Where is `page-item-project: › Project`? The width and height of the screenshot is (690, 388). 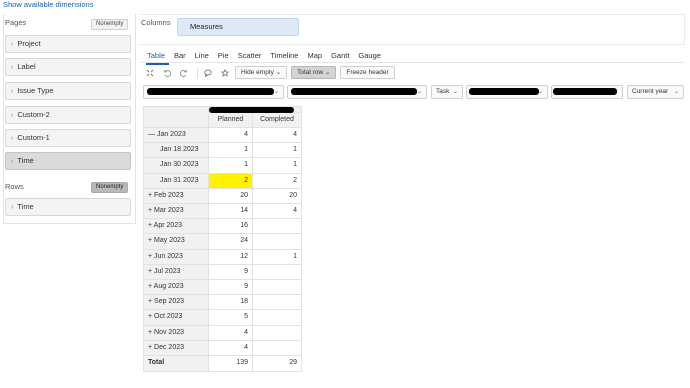
page-item-project: › Project is located at coordinates (68, 44).